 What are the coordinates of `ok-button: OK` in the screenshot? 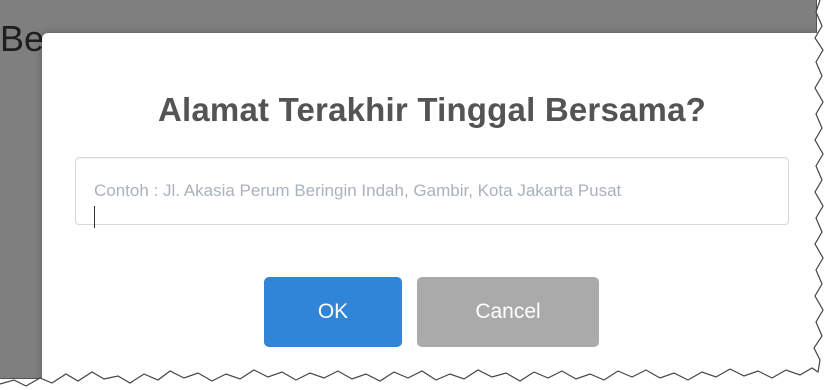 It's located at (333, 312).